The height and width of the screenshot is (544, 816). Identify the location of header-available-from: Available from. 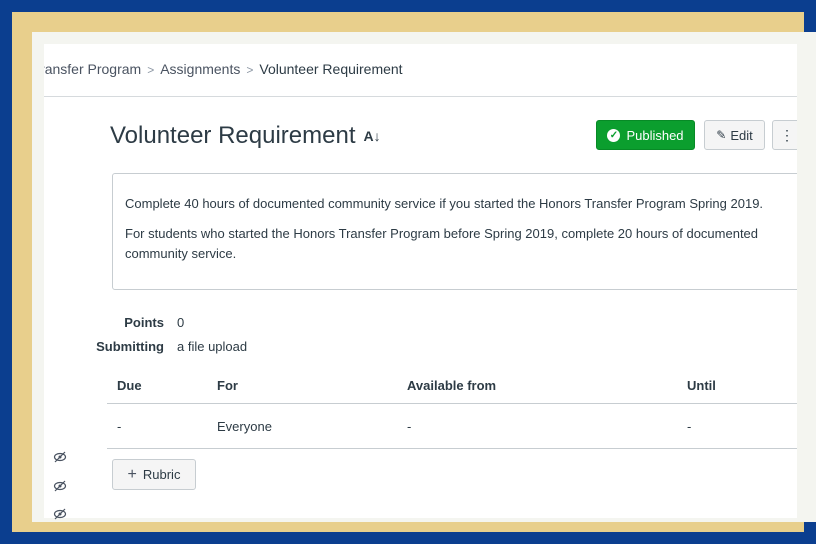
(452, 385).